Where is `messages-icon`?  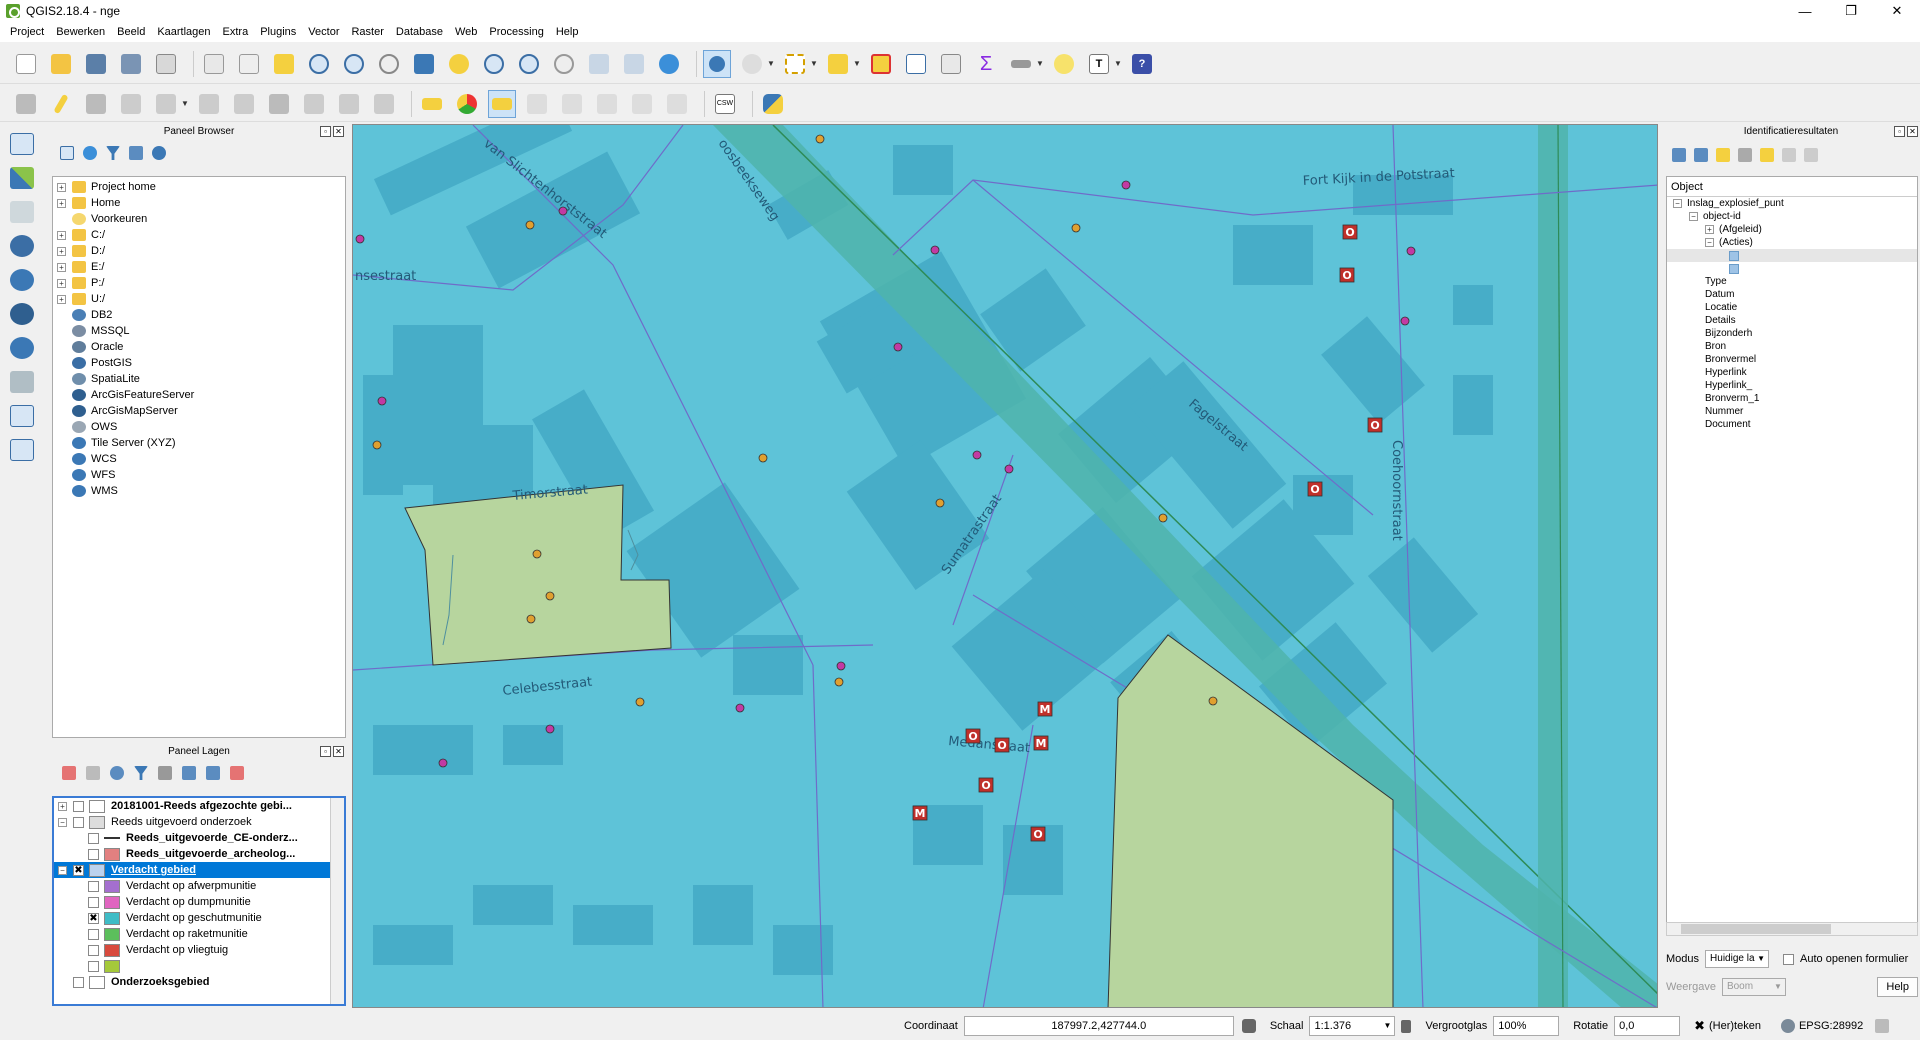
messages-icon is located at coordinates (1882, 1026).